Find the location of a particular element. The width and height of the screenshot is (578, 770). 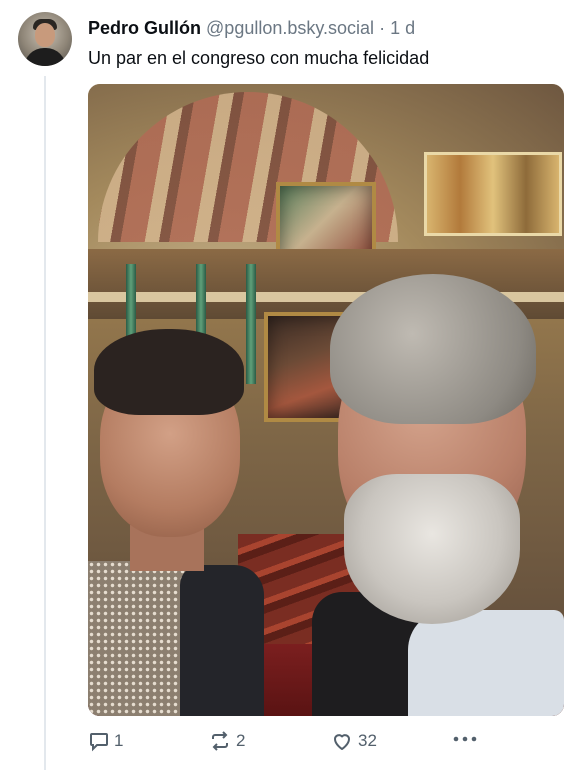

post-header: Pedro Gullón @pgullon.bsky.social · 1 d is located at coordinates (251, 28).